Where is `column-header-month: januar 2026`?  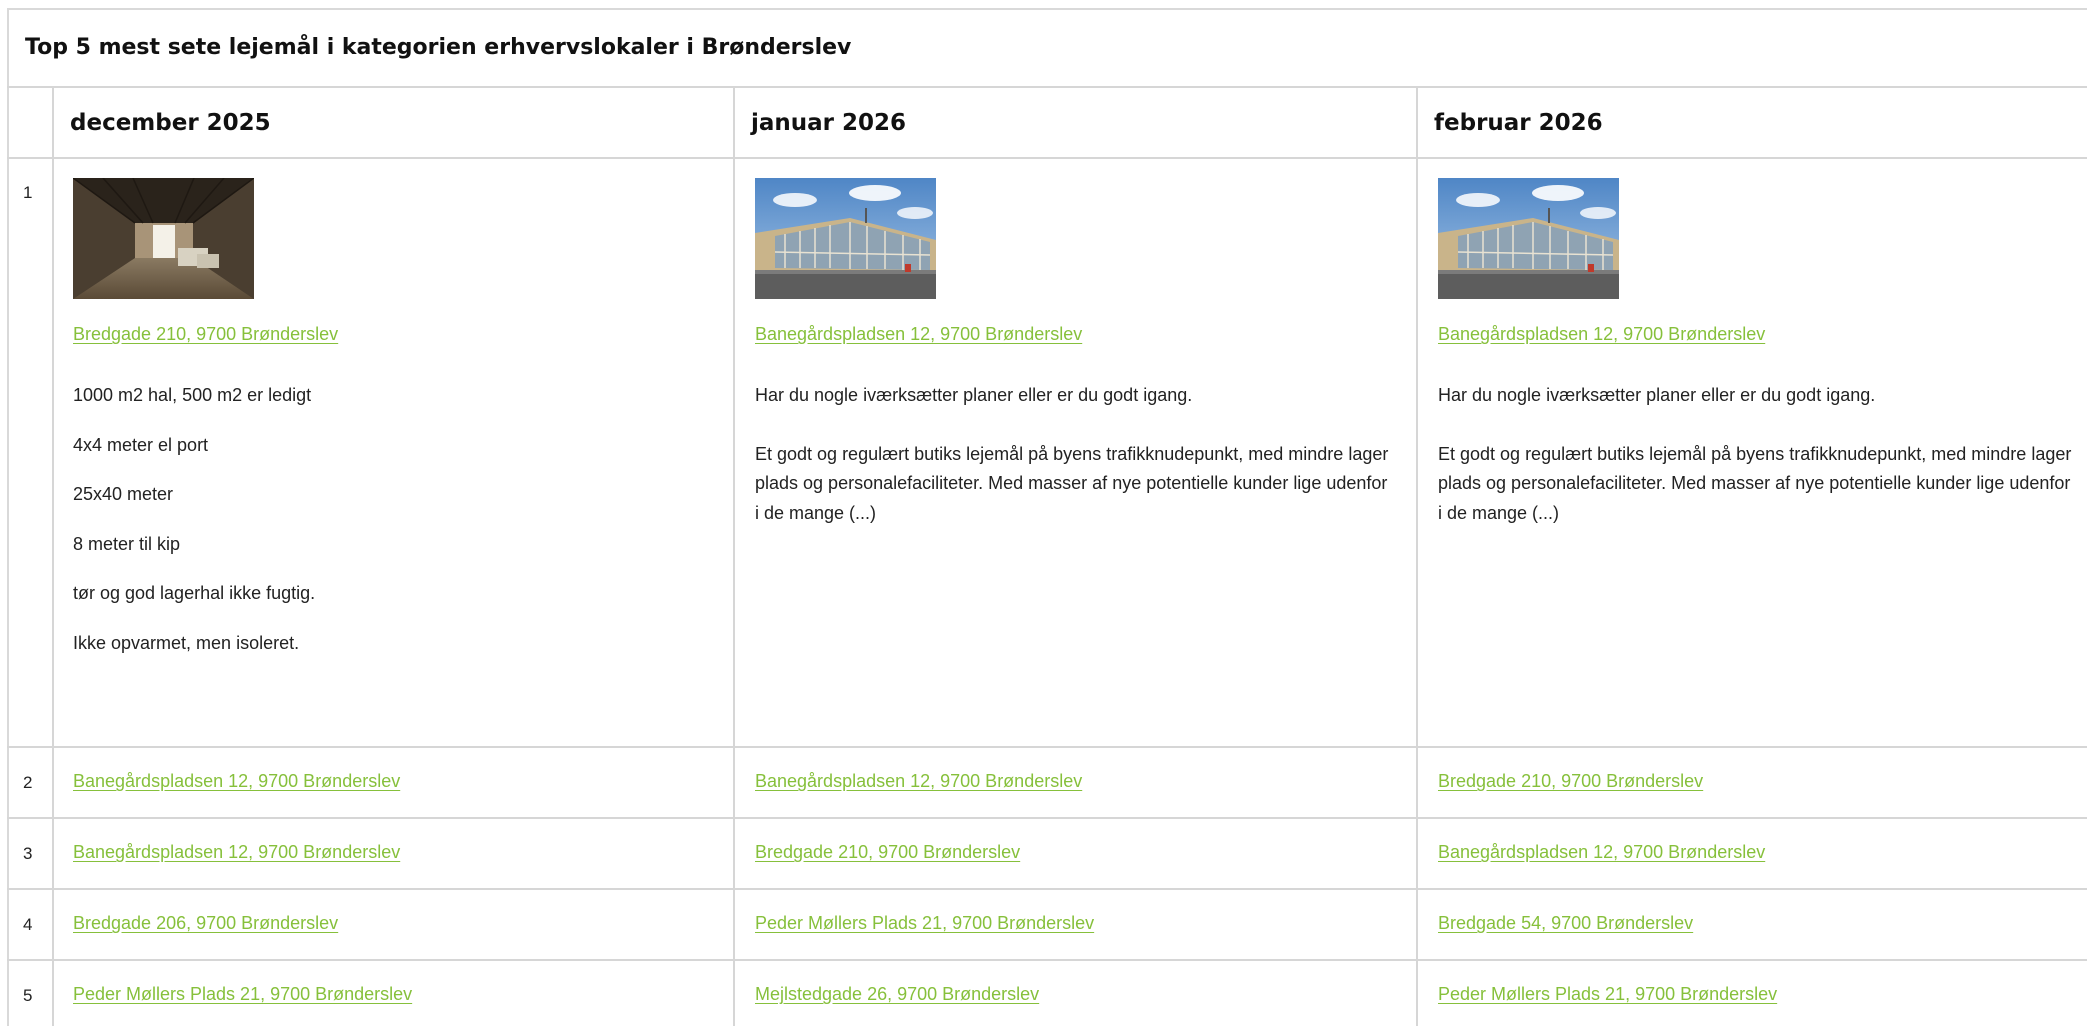
column-header-month: januar 2026 is located at coordinates (829, 123).